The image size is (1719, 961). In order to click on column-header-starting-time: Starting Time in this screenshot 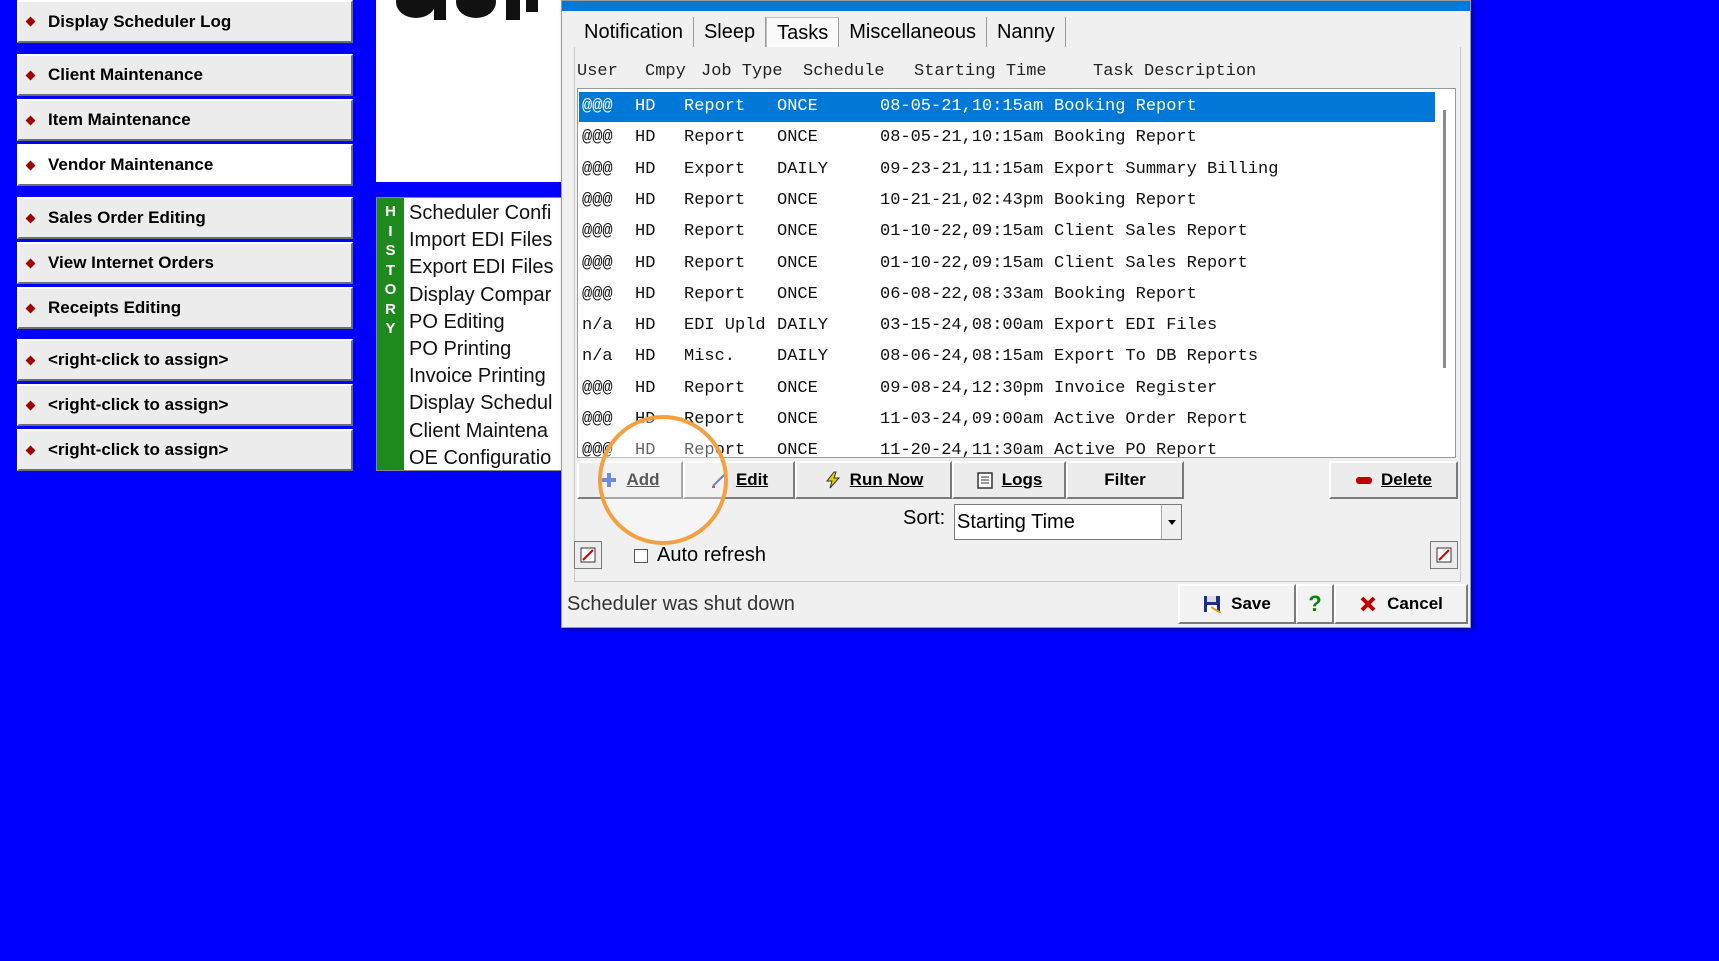, I will do `click(980, 71)`.